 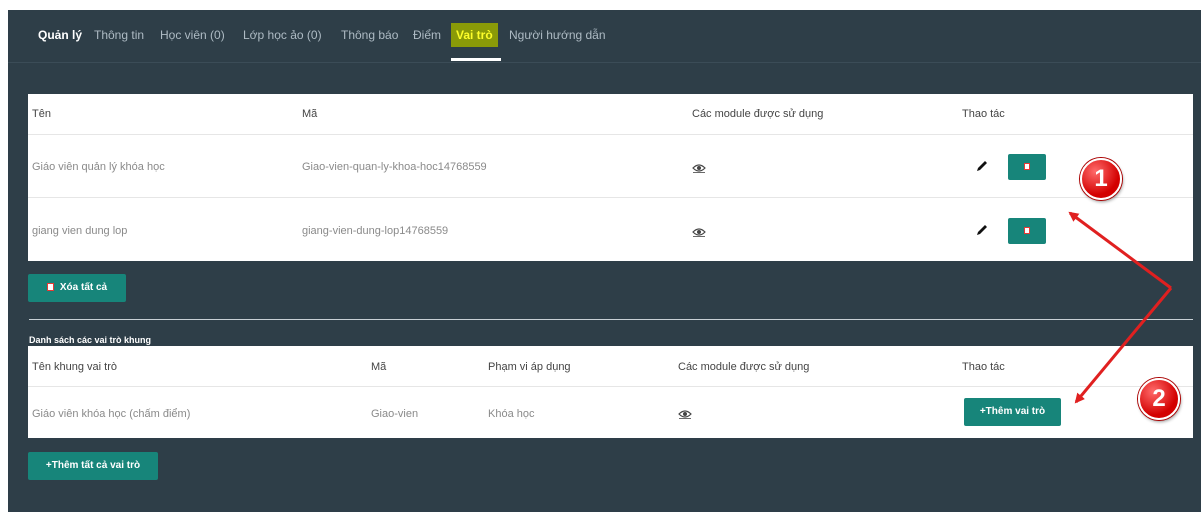 I want to click on add-all-roles-button: +Thêm tất cả vai trò, so click(x=93, y=466).